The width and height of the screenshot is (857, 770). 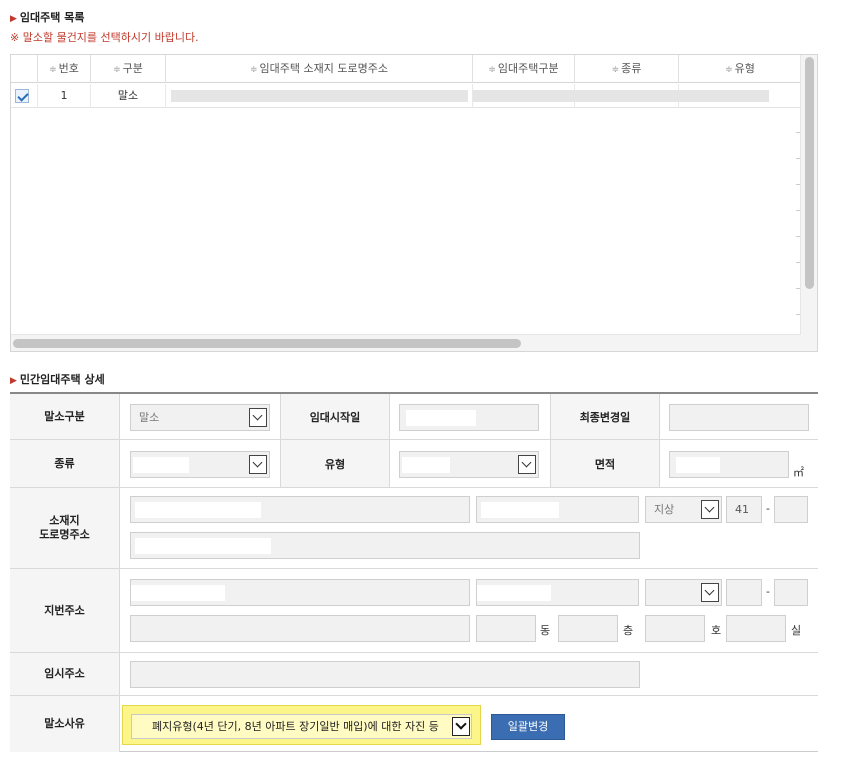 I want to click on rental-start-field, so click(x=469, y=417).